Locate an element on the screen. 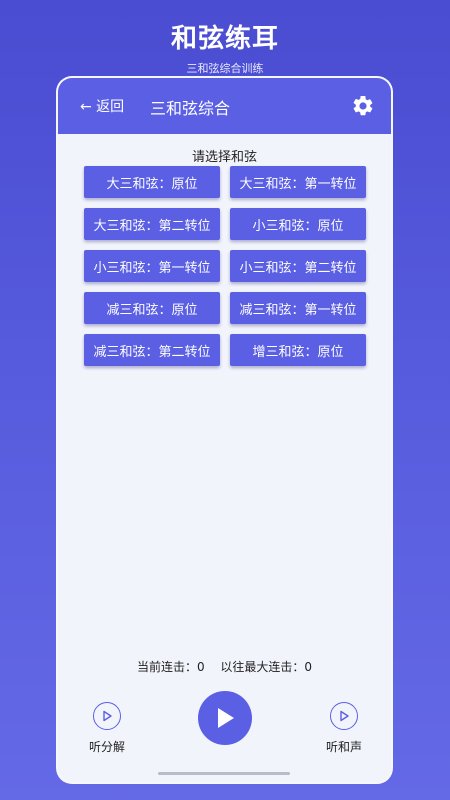  back-label: ← 返回 is located at coordinates (102, 107).